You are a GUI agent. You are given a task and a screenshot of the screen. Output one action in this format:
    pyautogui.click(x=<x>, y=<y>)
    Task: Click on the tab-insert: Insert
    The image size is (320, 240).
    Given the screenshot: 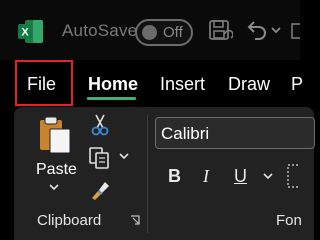 What is the action you would take?
    pyautogui.click(x=182, y=84)
    